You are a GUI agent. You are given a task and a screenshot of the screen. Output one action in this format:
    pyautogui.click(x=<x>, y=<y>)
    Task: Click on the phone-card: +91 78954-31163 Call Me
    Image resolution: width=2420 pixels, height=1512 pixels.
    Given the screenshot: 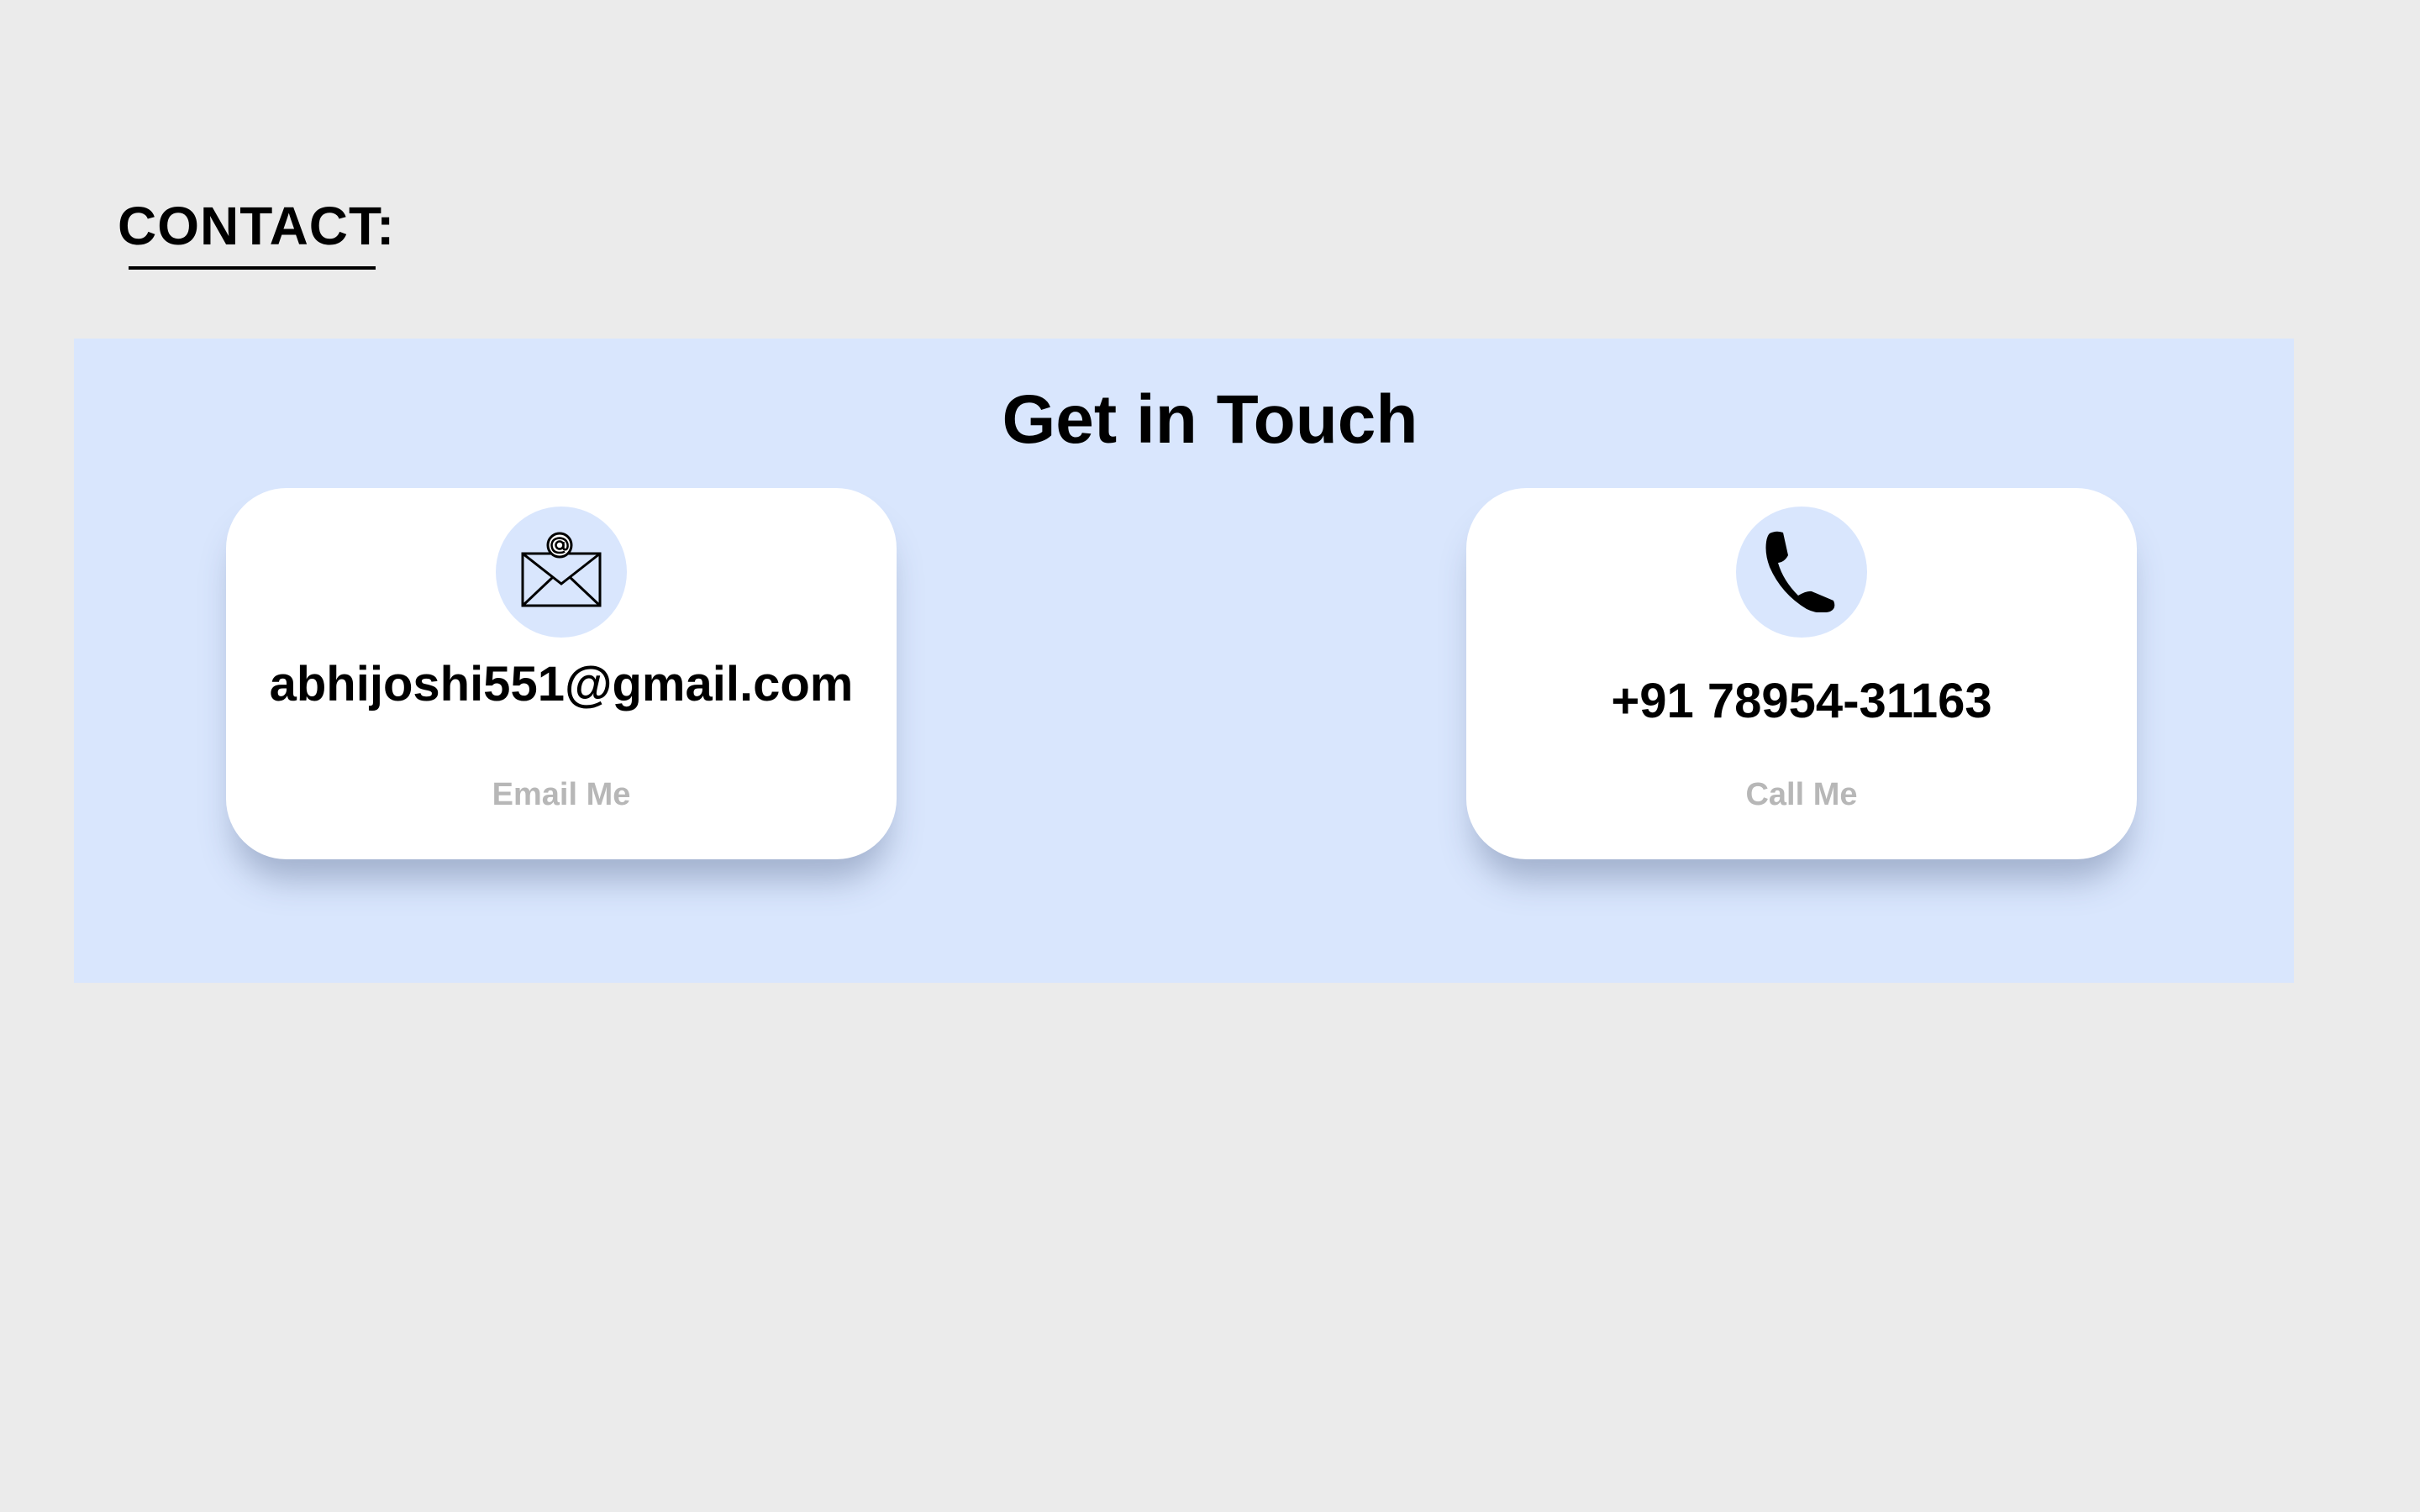 What is the action you would take?
    pyautogui.click(x=1801, y=673)
    